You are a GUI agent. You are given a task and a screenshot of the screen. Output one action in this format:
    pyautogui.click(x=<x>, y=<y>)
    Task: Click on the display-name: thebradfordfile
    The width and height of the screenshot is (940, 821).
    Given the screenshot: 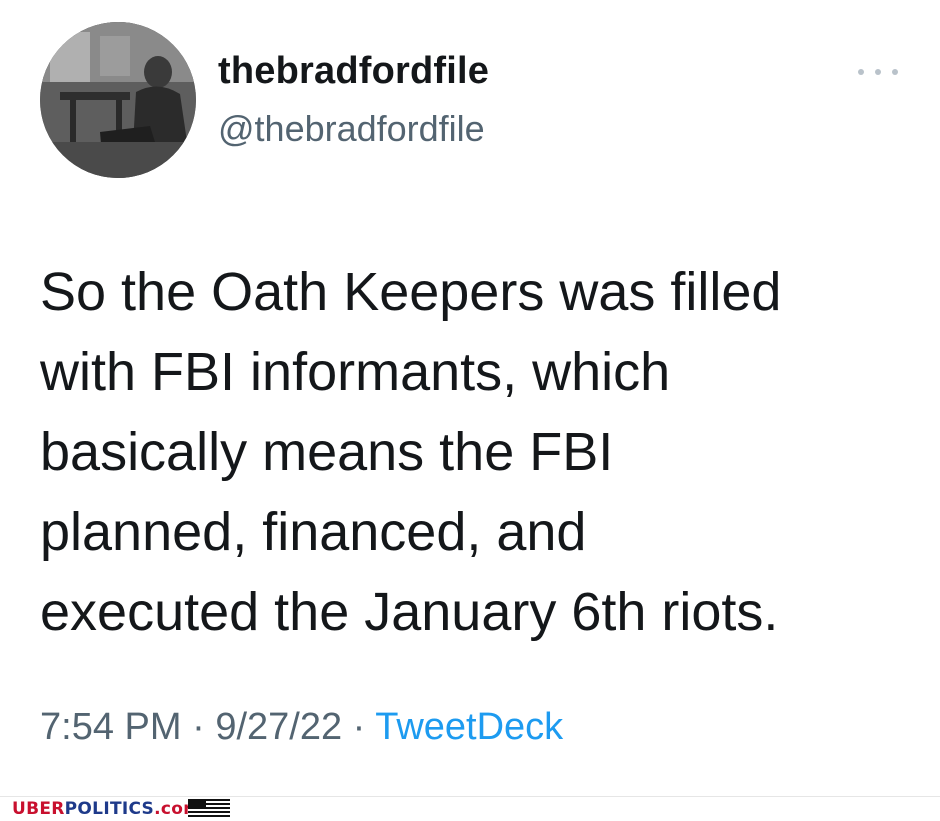 What is the action you would take?
    pyautogui.click(x=353, y=71)
    